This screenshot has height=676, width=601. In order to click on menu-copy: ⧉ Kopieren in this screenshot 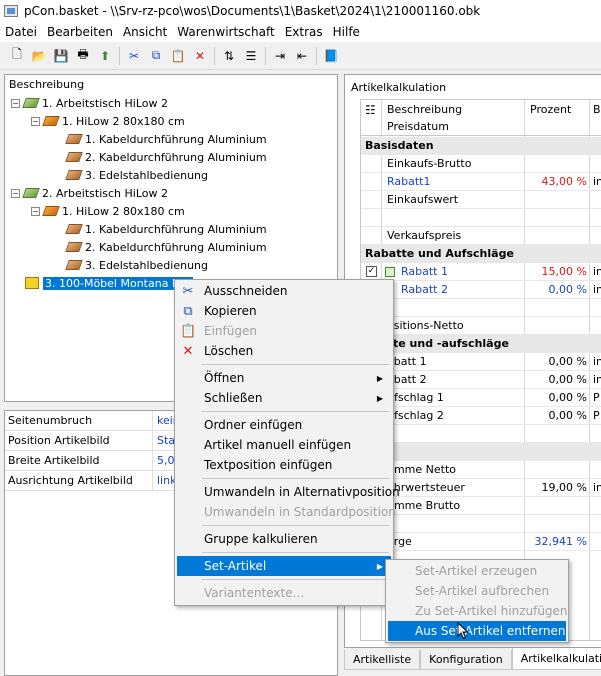, I will do `click(284, 311)`.